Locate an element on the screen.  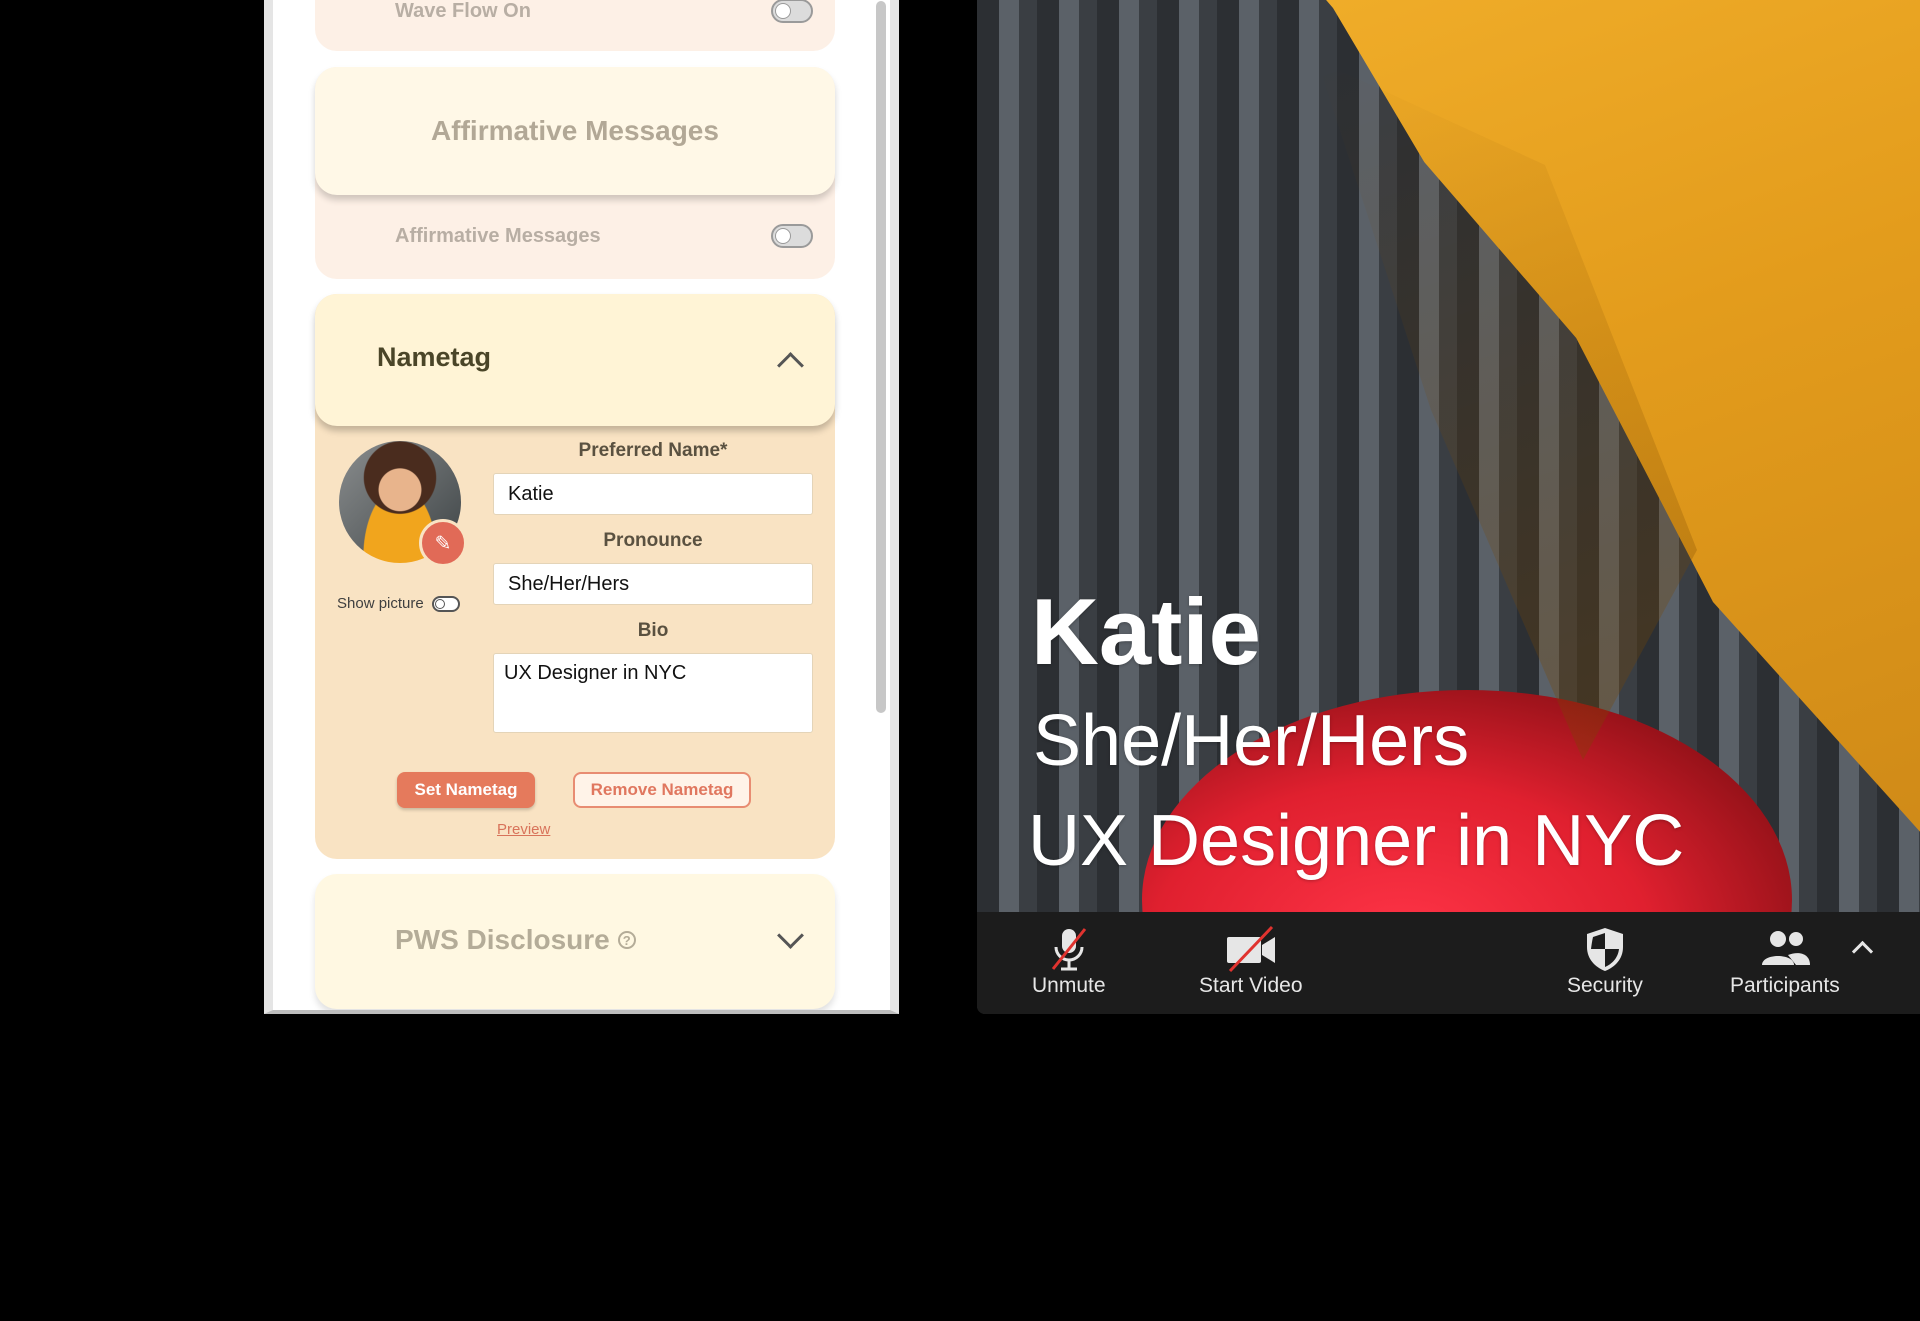
preview-link: Preview is located at coordinates (523, 829).